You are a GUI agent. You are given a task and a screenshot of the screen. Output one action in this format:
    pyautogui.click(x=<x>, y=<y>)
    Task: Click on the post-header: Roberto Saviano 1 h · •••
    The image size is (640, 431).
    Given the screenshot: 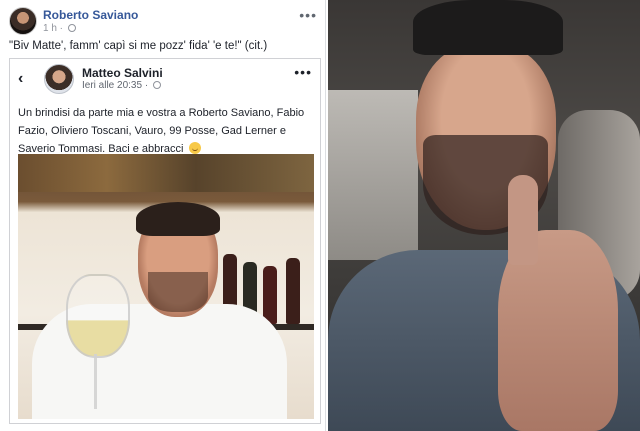 What is the action you would take?
    pyautogui.click(x=165, y=21)
    